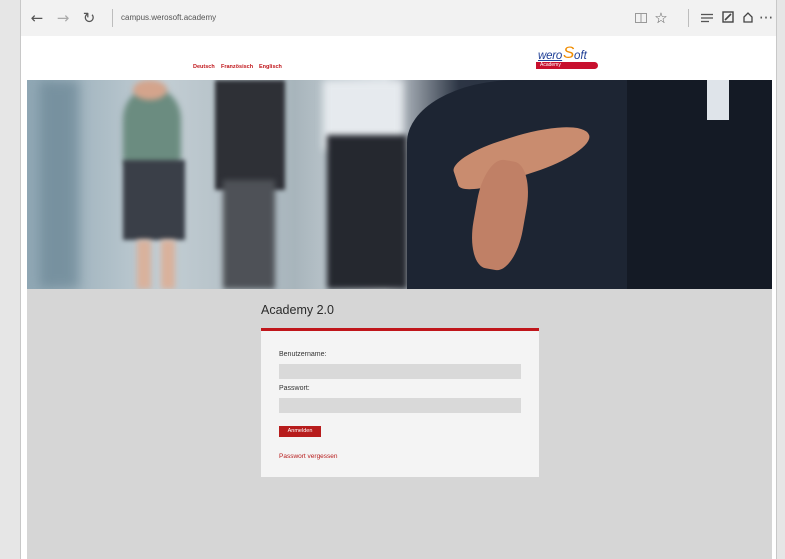 This screenshot has height=559, width=785. Describe the element at coordinates (294, 388) in the screenshot. I see `password-label: Passwort:` at that location.